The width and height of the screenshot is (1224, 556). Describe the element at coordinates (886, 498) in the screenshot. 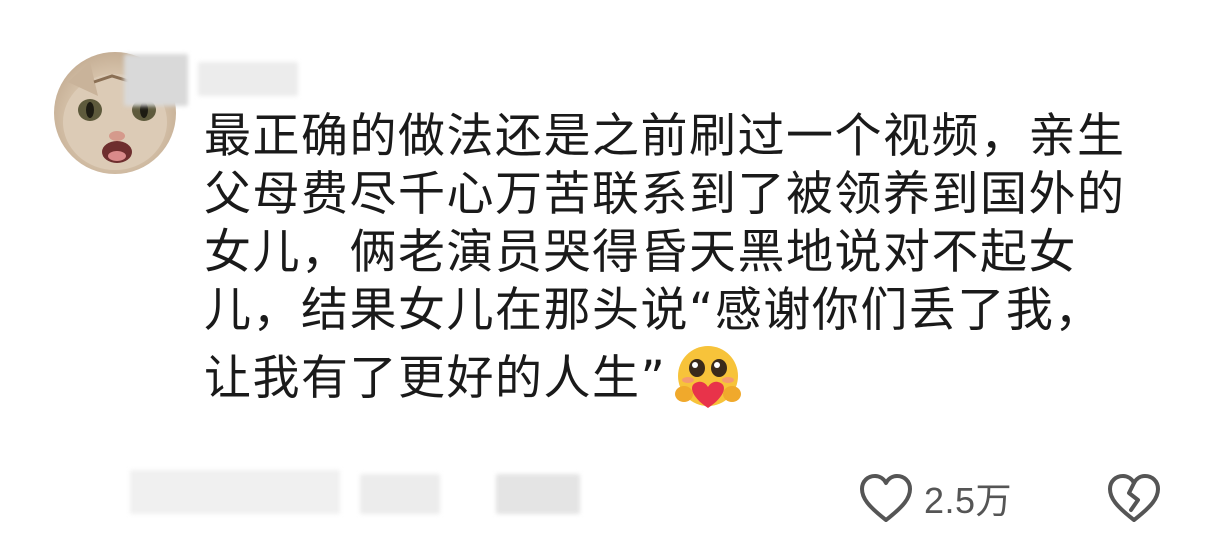

I see `heart-outline-icon` at that location.